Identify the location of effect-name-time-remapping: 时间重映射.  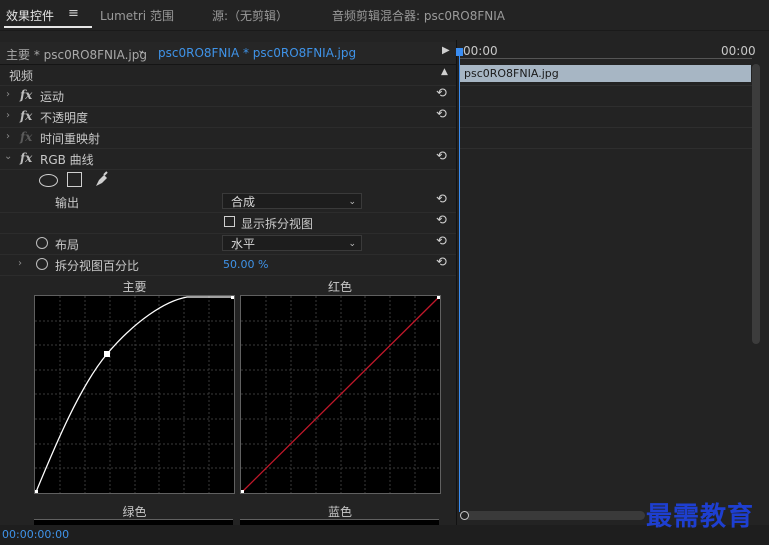
(70, 139).